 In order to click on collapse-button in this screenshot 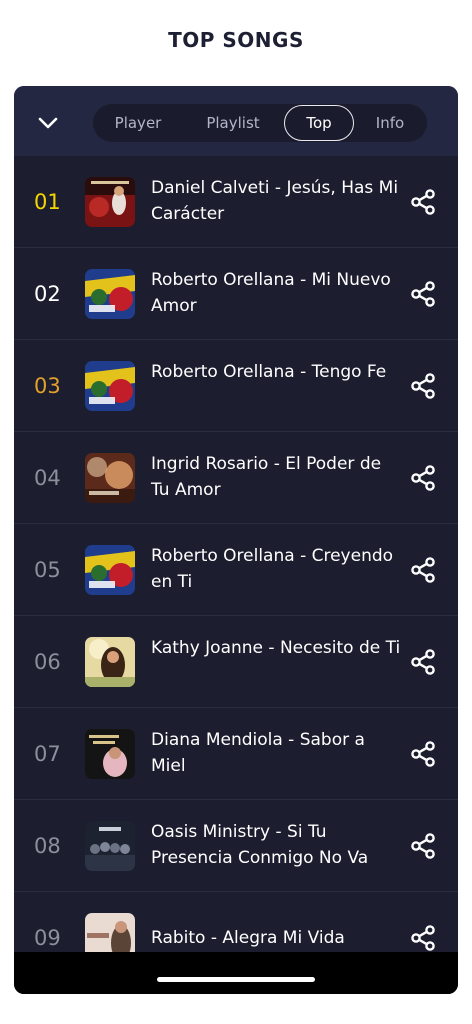, I will do `click(48, 123)`.